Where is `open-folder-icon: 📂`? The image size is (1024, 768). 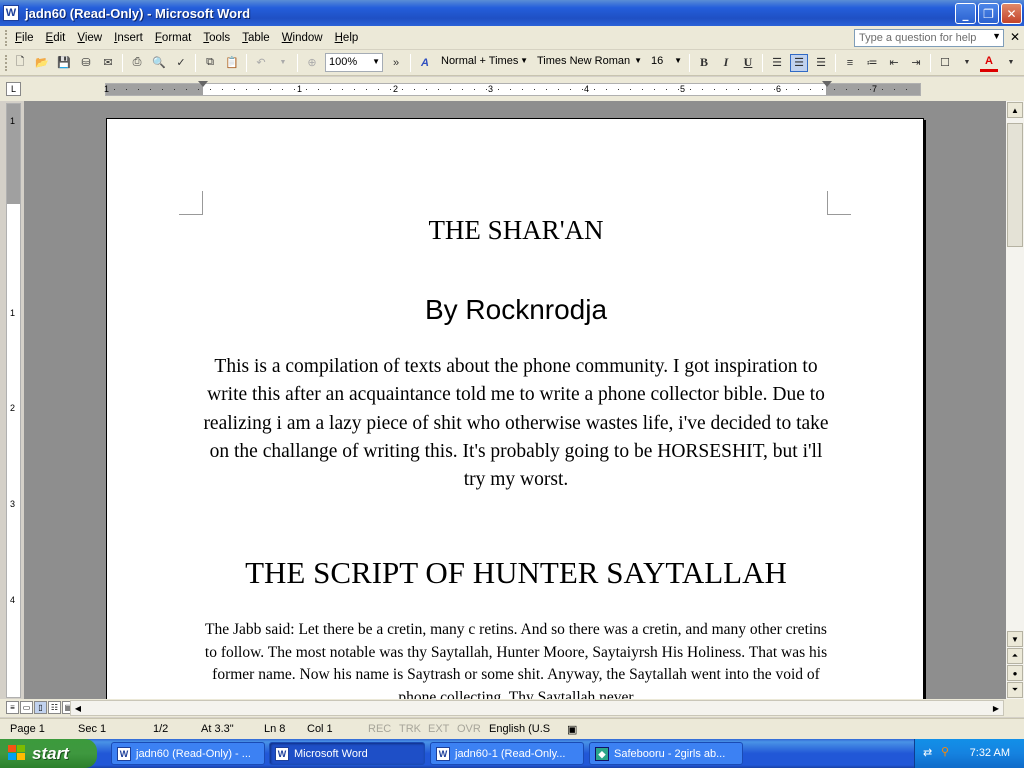 open-folder-icon: 📂 is located at coordinates (42, 63).